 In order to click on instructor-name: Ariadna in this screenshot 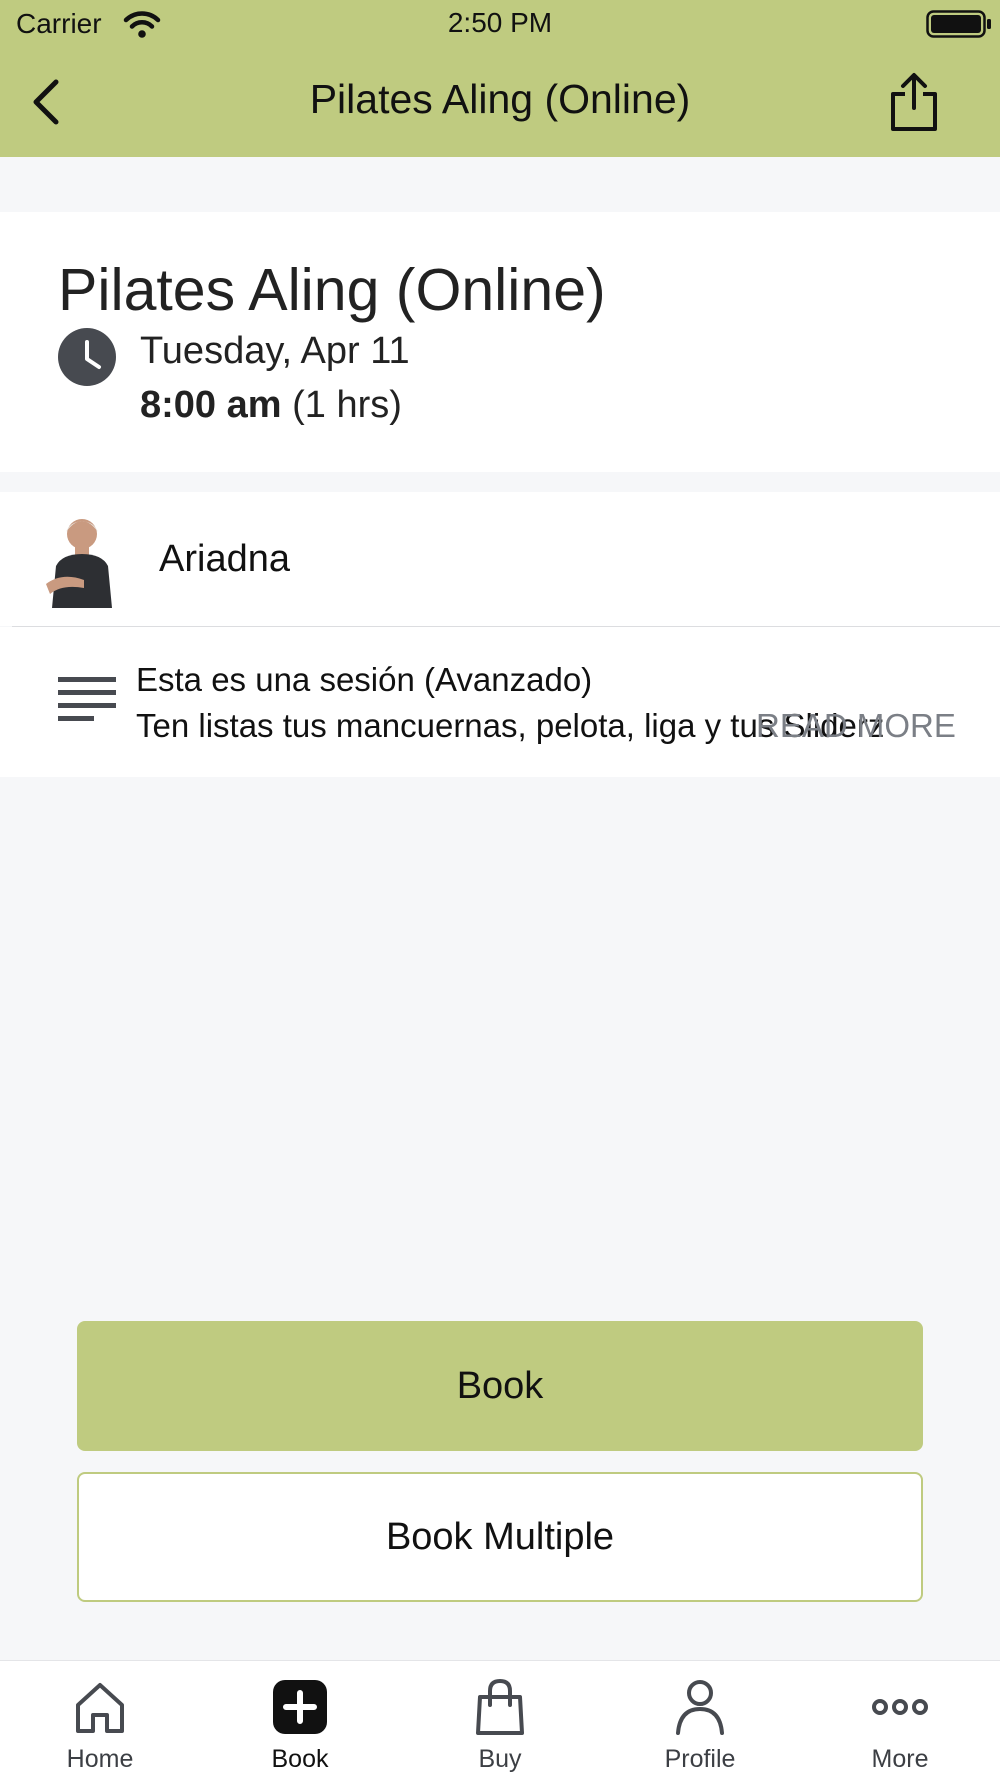, I will do `click(224, 559)`.